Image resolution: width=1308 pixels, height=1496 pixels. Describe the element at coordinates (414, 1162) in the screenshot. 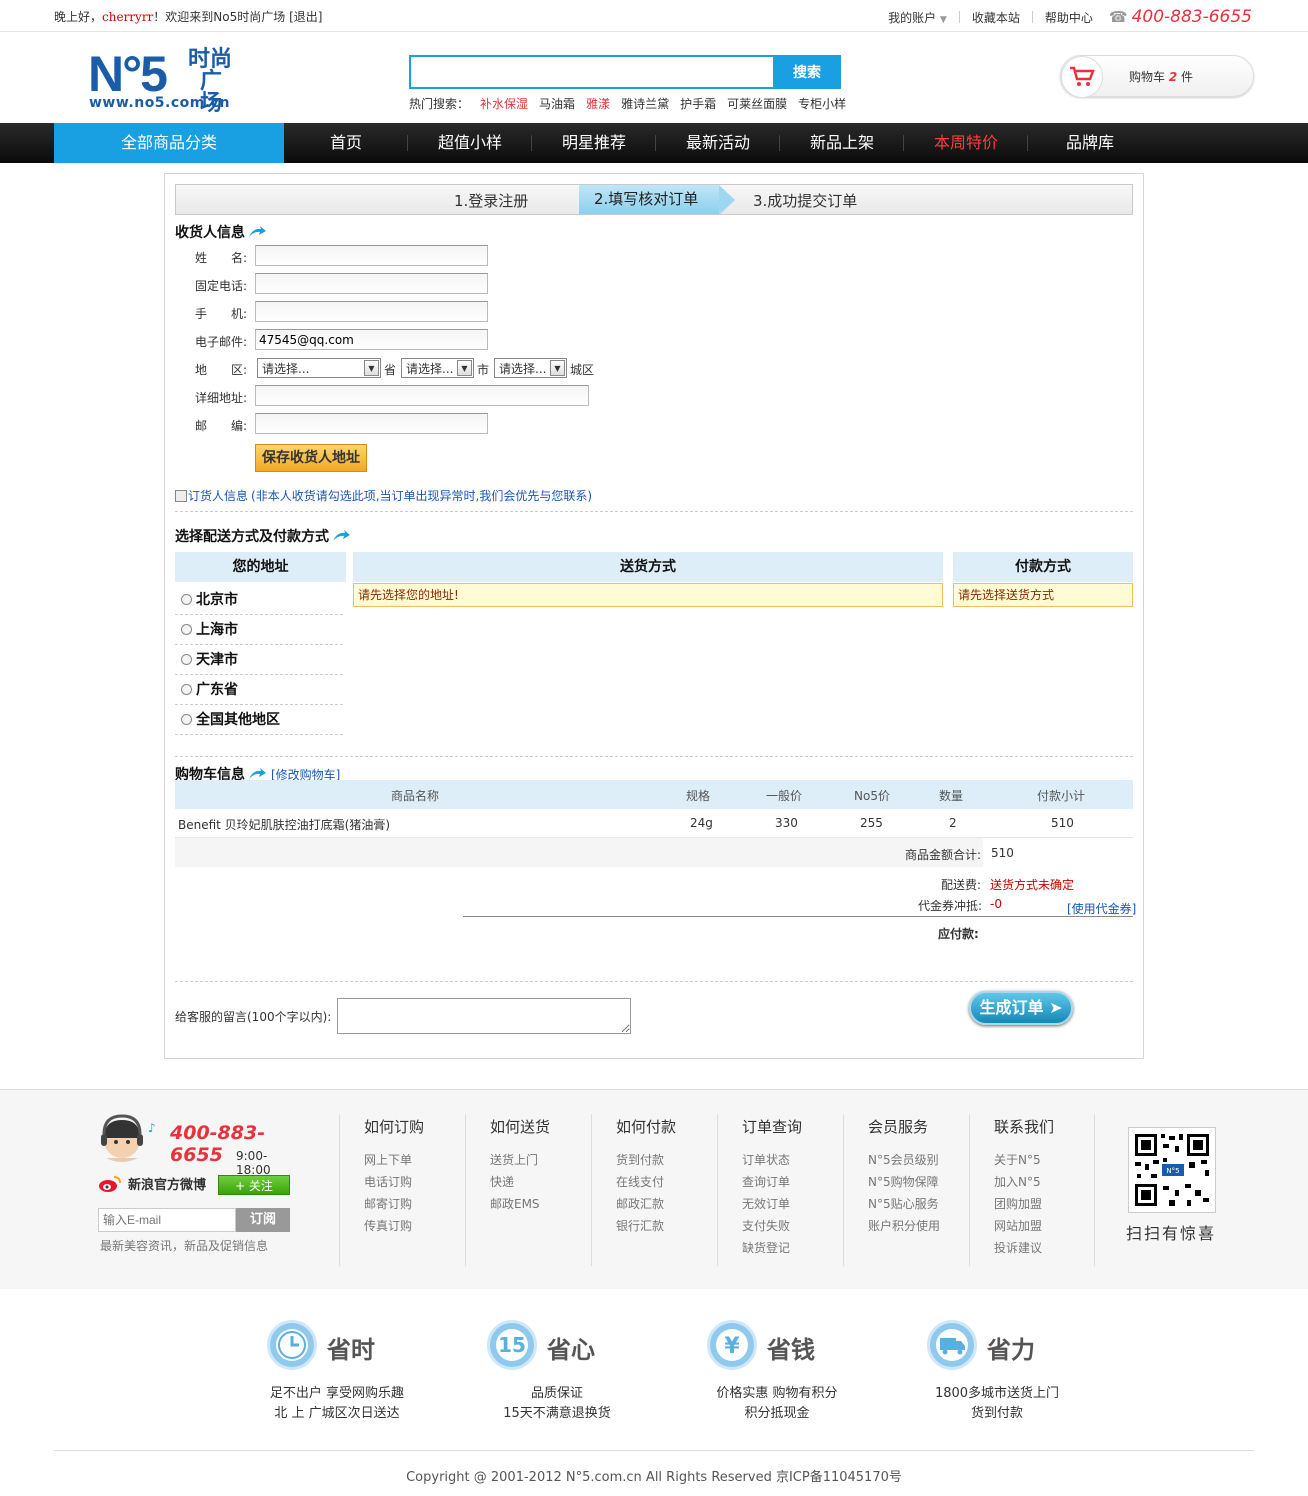

I see `footer-link: 网上下单` at that location.